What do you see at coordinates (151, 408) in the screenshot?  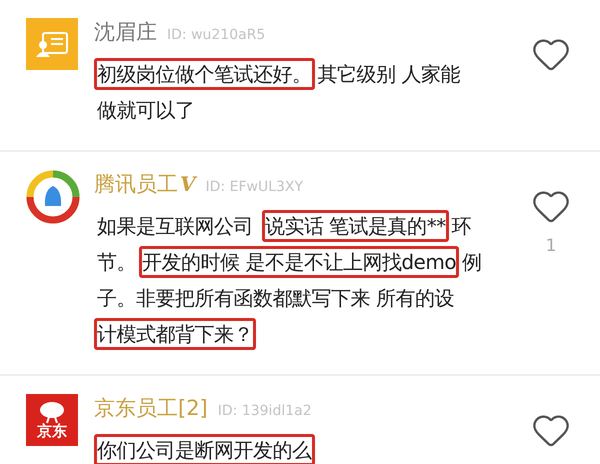 I see `user-name: 京东员工[2]` at bounding box center [151, 408].